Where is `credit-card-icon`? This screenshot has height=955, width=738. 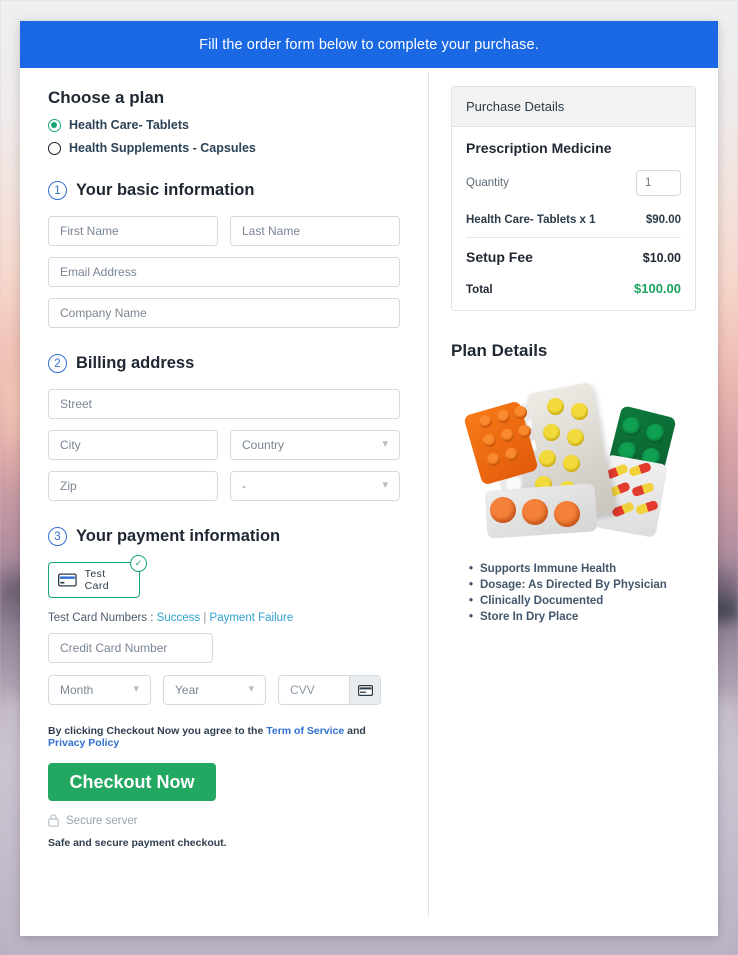 credit-card-icon is located at coordinates (365, 690).